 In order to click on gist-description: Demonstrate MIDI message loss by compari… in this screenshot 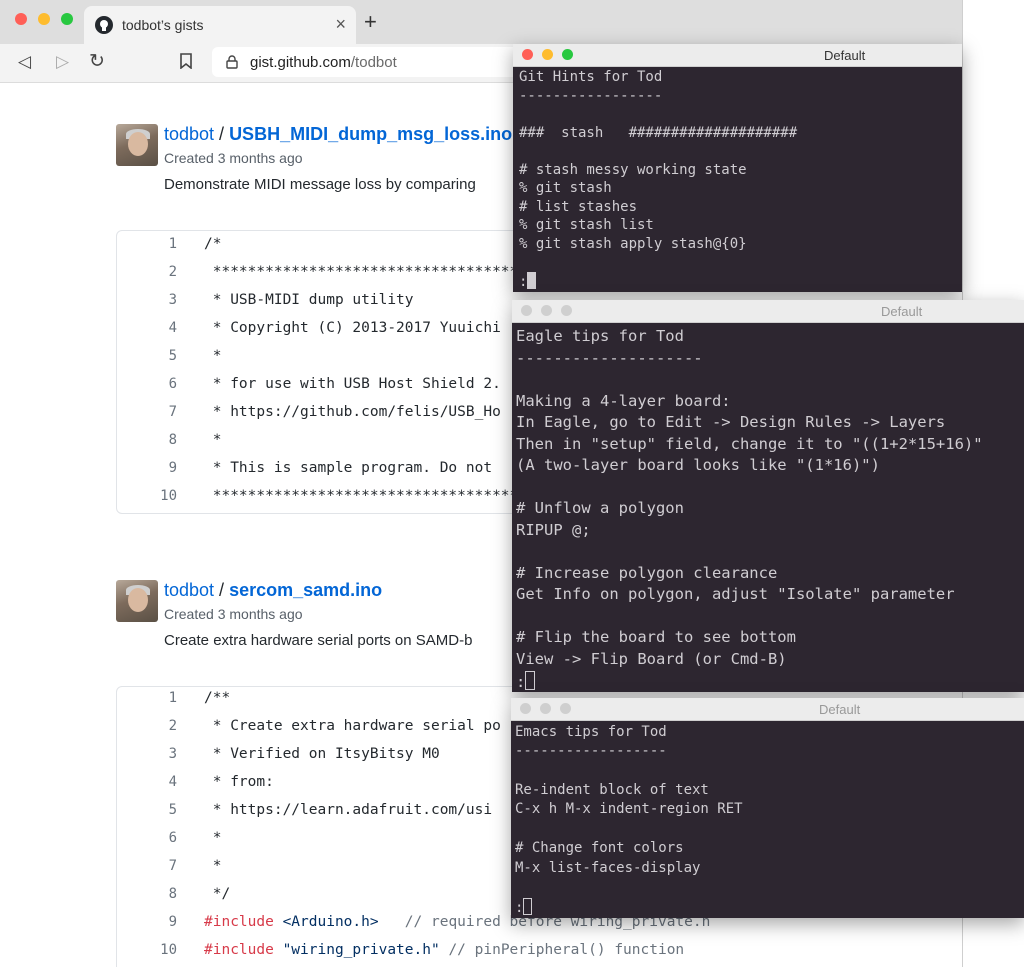, I will do `click(320, 184)`.